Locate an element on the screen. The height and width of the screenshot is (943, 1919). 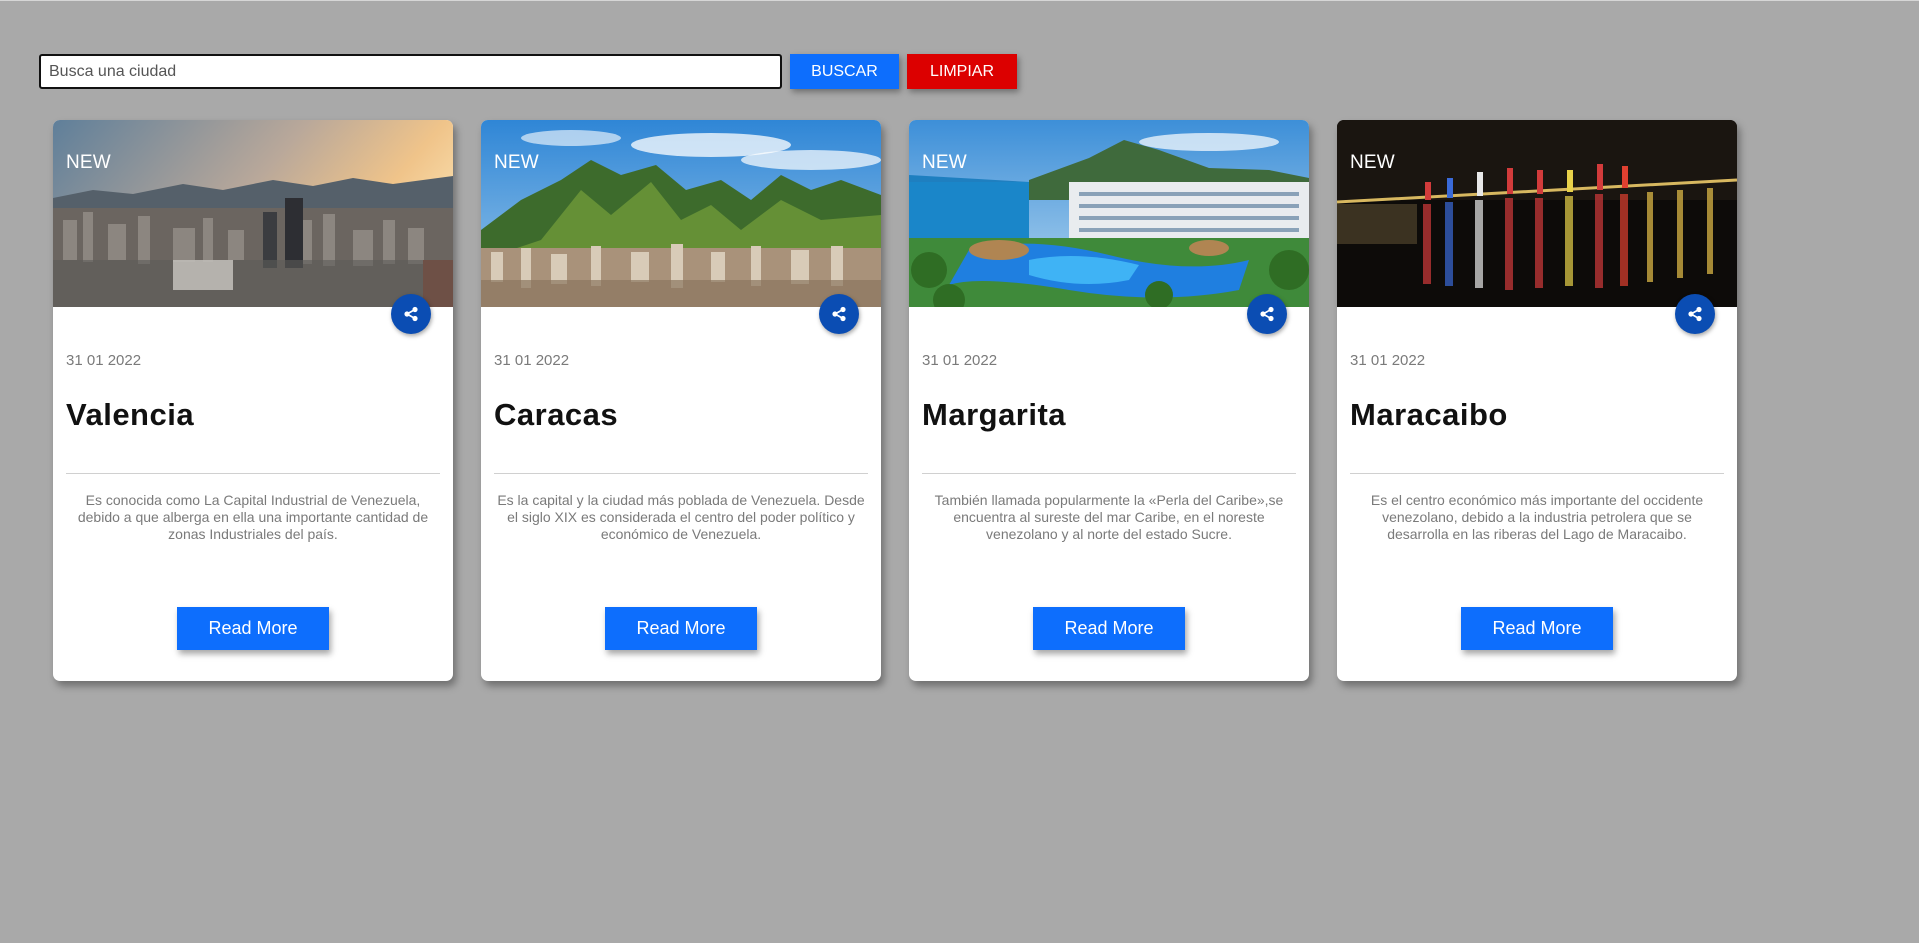
card-title: Maracaibo is located at coordinates (1429, 414).